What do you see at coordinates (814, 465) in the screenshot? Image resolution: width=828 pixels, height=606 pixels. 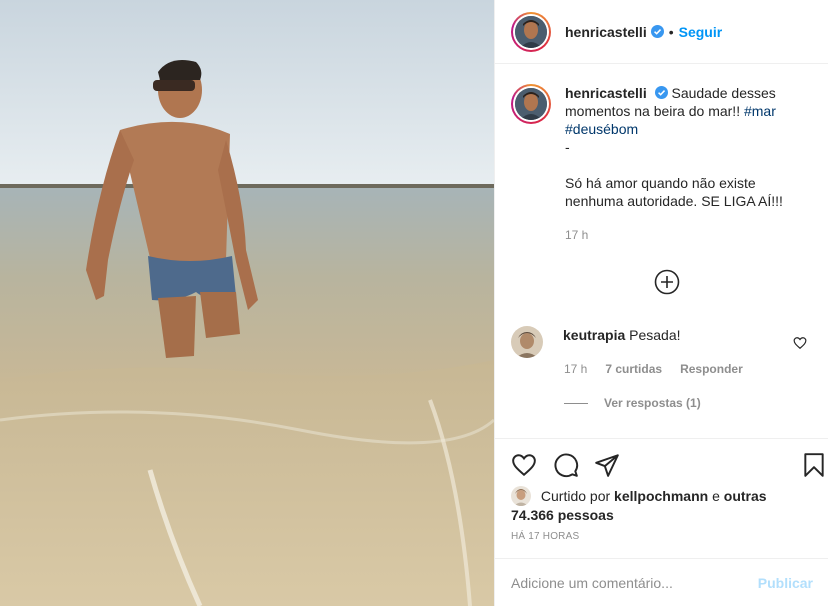 I see `bookmark-icon` at bounding box center [814, 465].